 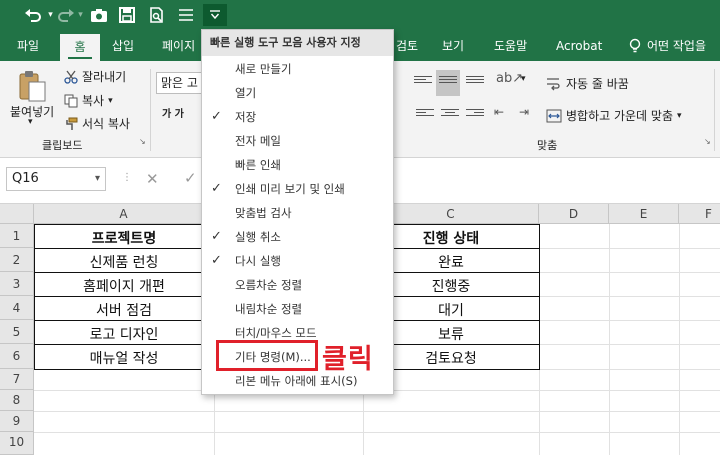 I want to click on tell-me-search: 어떤 작업을, so click(x=667, y=46).